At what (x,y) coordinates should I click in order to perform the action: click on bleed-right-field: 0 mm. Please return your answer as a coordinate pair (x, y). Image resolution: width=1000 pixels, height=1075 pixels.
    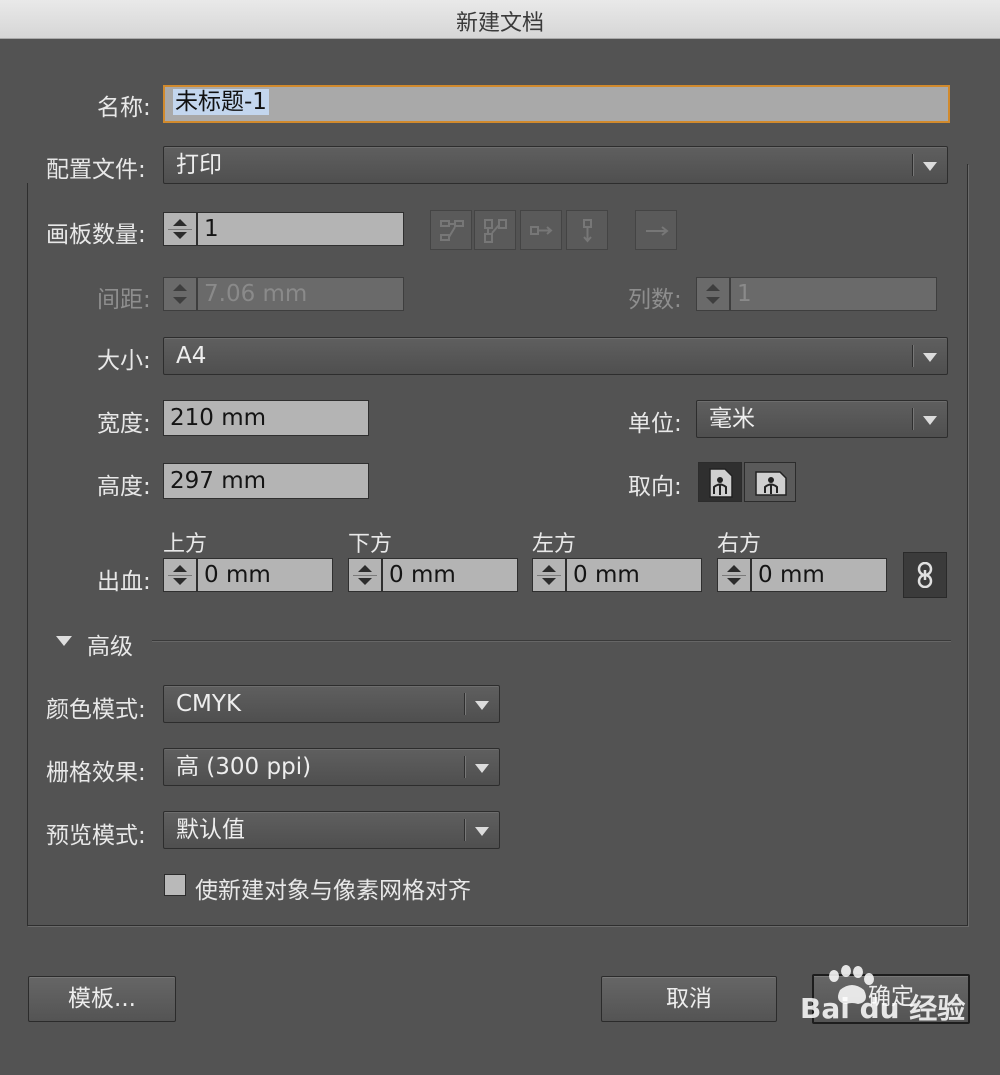
    Looking at the image, I should click on (819, 575).